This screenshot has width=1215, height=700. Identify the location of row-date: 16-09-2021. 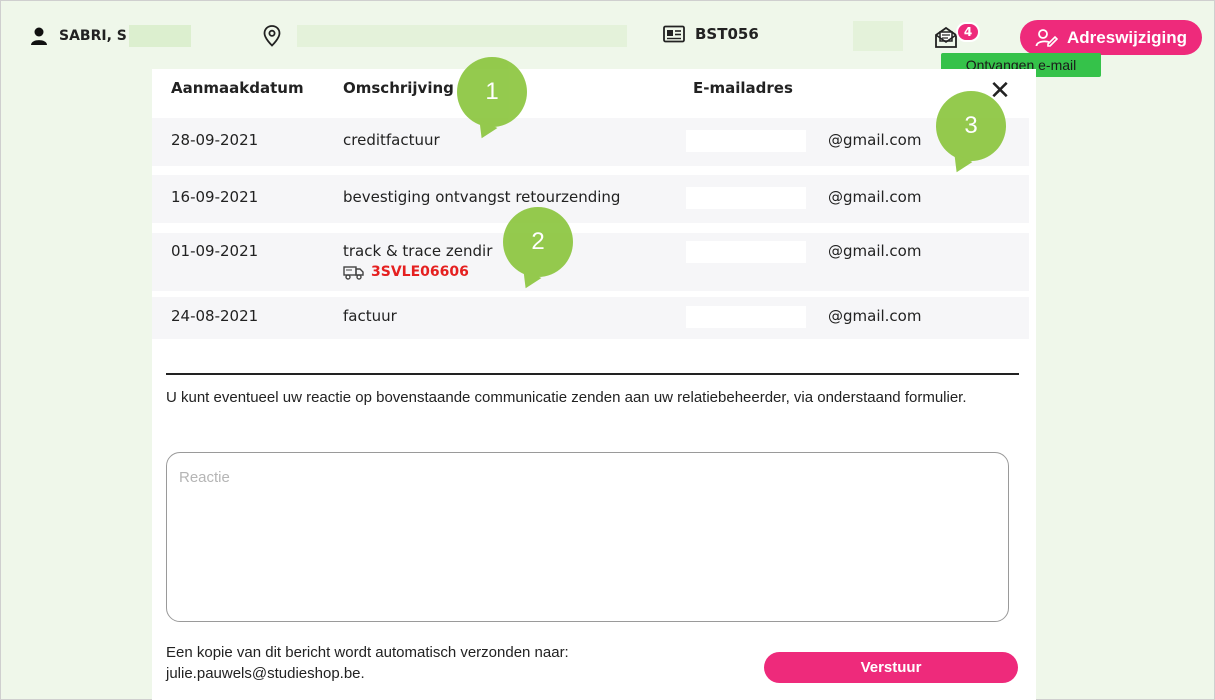
(215, 197).